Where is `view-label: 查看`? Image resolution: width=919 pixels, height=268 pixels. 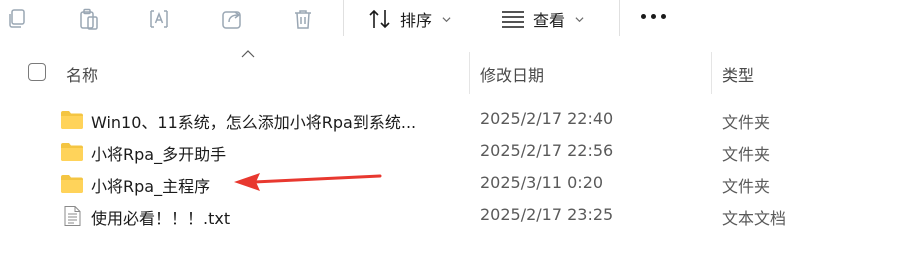
view-label: 查看 is located at coordinates (549, 20).